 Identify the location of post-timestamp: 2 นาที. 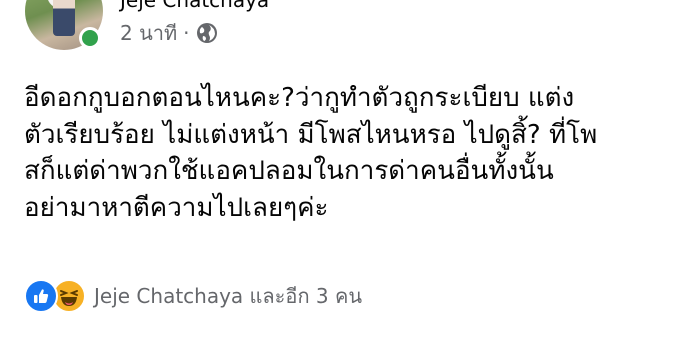
(148, 33).